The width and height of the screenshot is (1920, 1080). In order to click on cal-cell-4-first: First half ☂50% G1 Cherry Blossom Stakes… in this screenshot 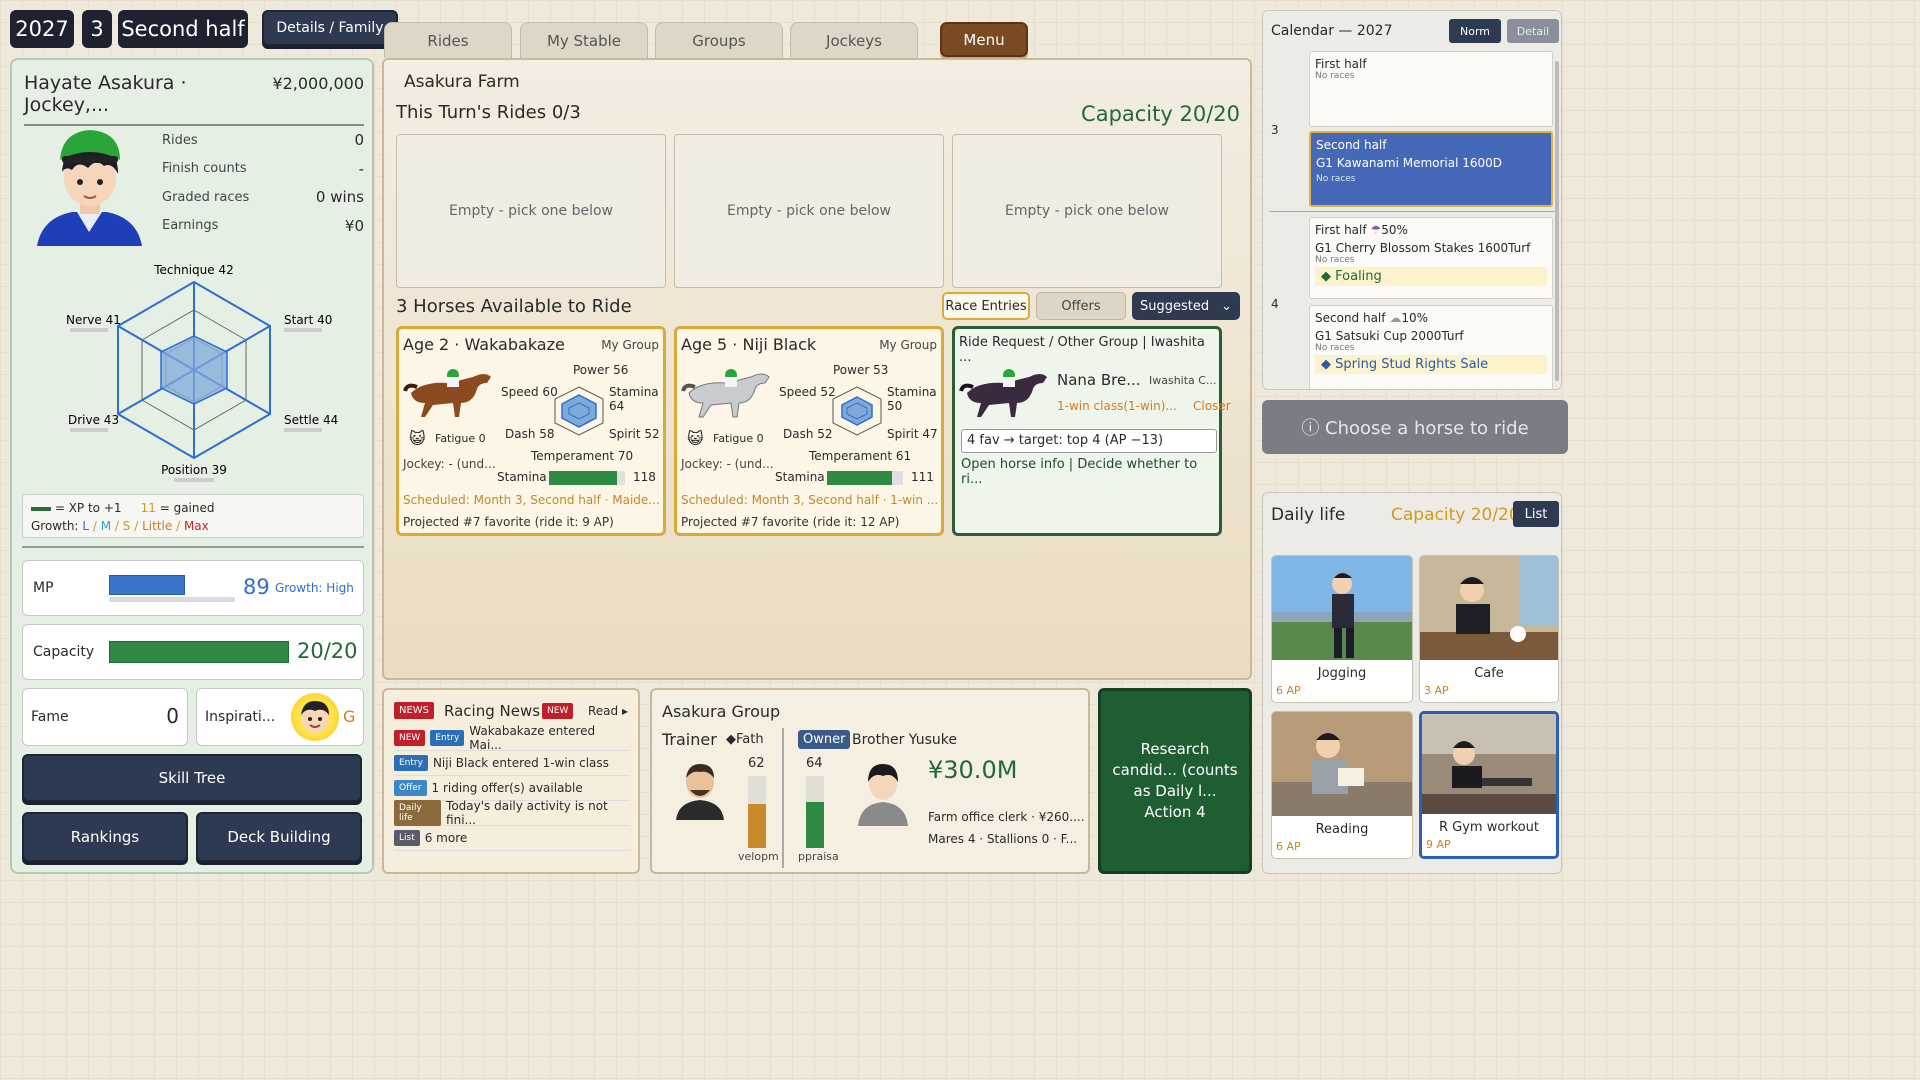, I will do `click(1431, 258)`.